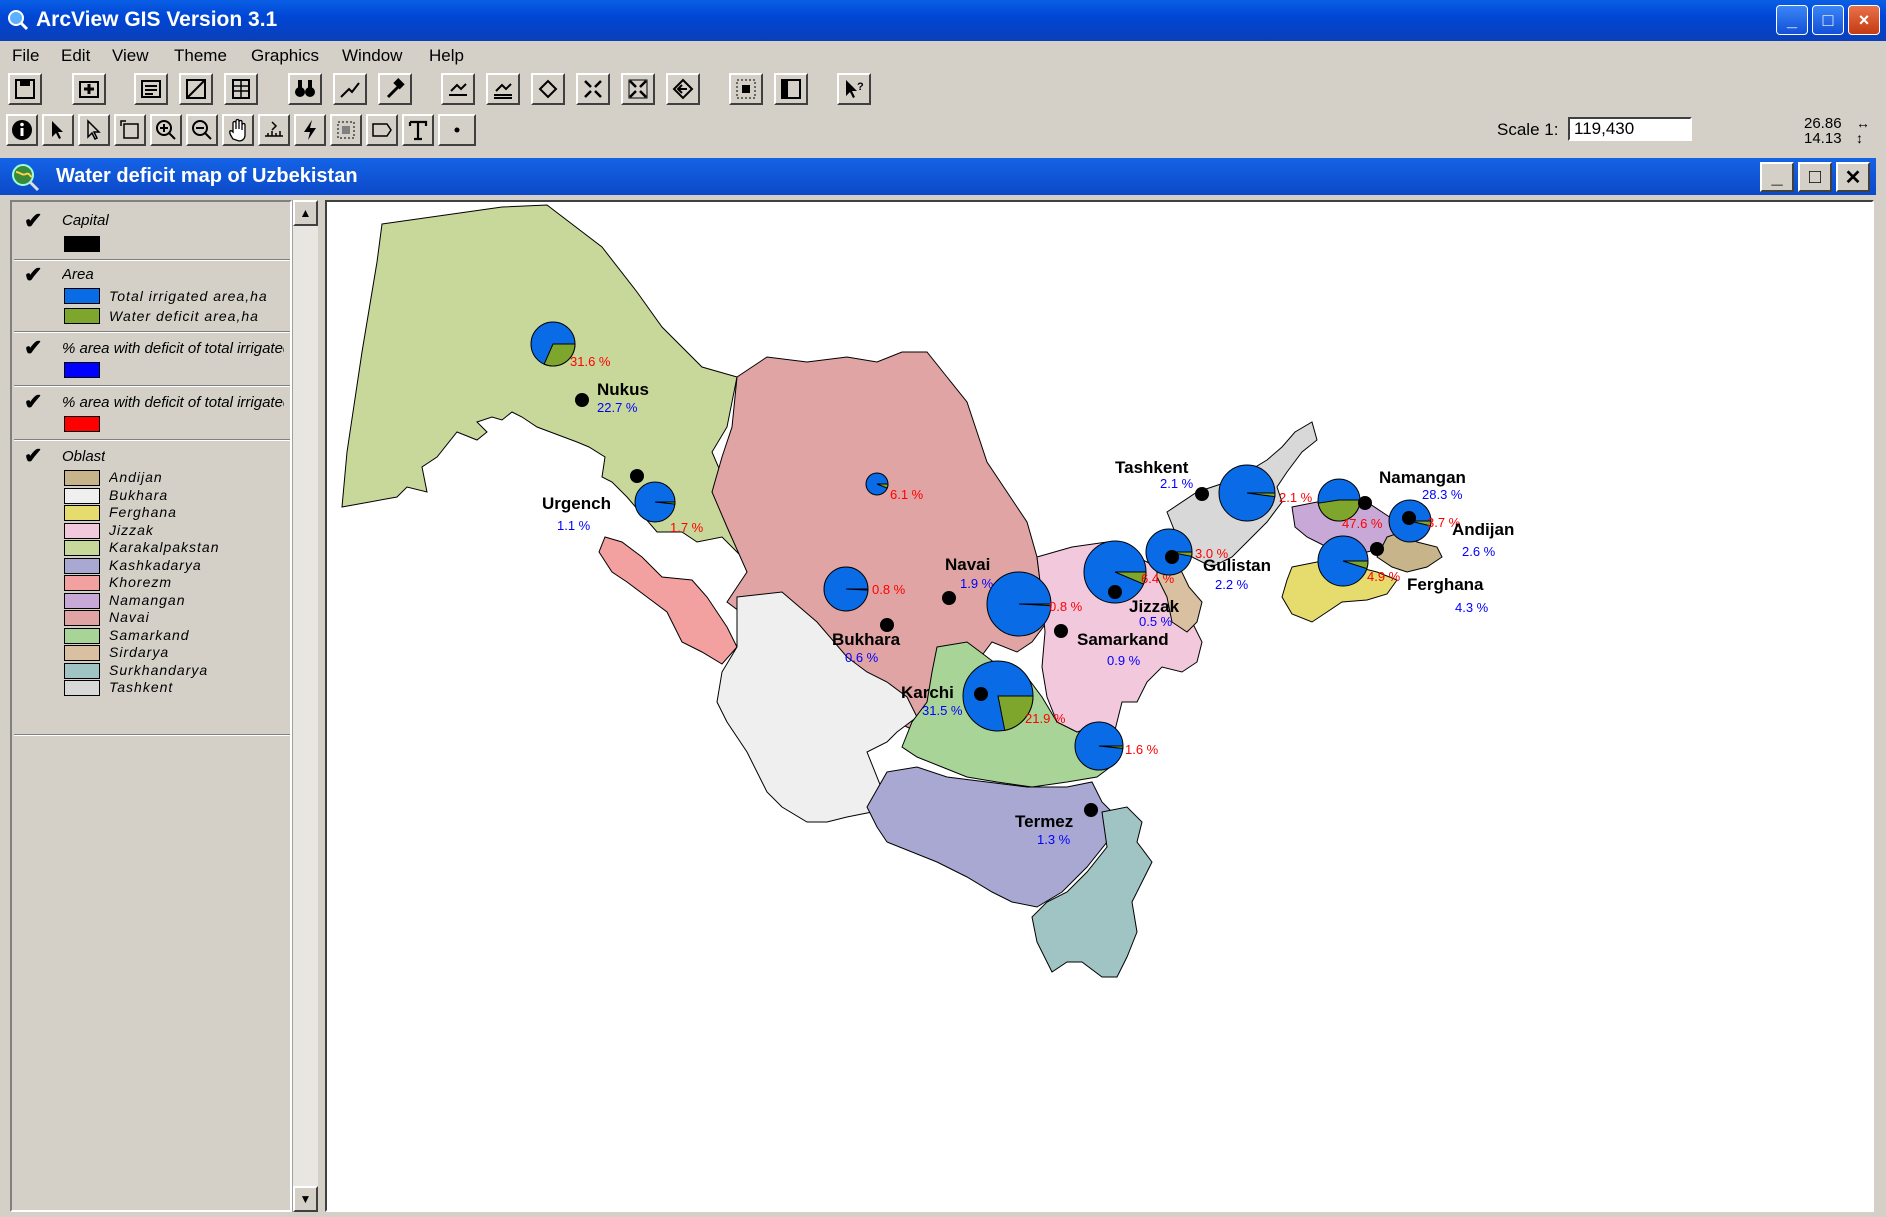  I want to click on scroll-up-button: ▲, so click(305, 213).